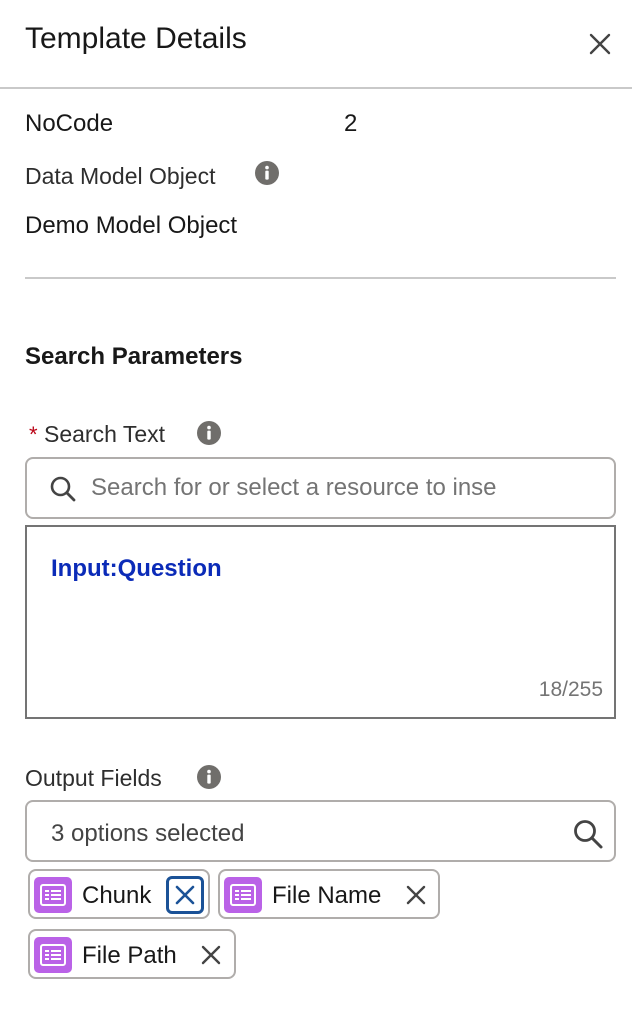 Image resolution: width=632 pixels, height=1020 pixels. I want to click on resource-search-input, so click(348, 488).